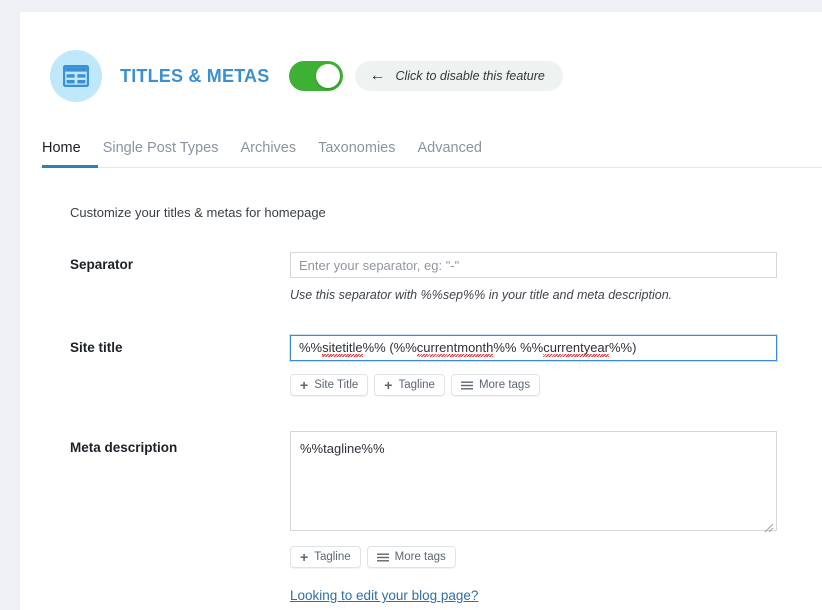  Describe the element at coordinates (420, 557) in the screenshot. I see `more-tags-label-meta: More tags` at that location.